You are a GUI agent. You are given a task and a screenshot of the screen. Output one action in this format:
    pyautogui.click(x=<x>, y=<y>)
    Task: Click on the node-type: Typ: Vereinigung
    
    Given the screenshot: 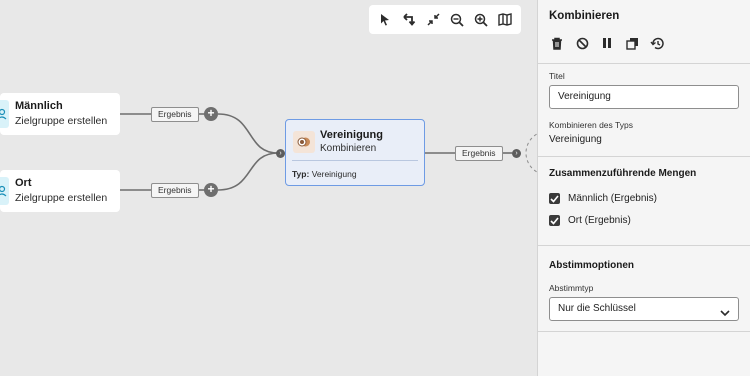 What is the action you would take?
    pyautogui.click(x=324, y=174)
    